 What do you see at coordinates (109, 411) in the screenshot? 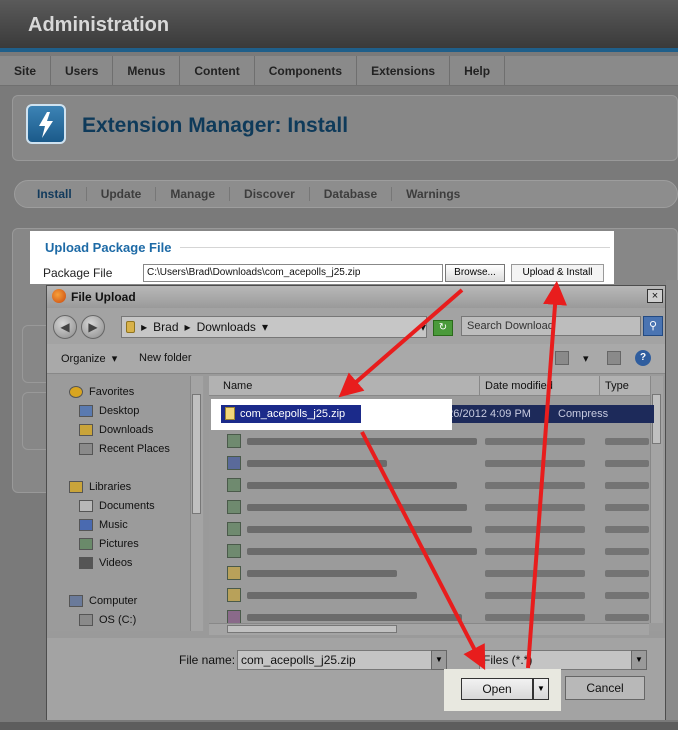
I see `nav-desktop: Desktop` at bounding box center [109, 411].